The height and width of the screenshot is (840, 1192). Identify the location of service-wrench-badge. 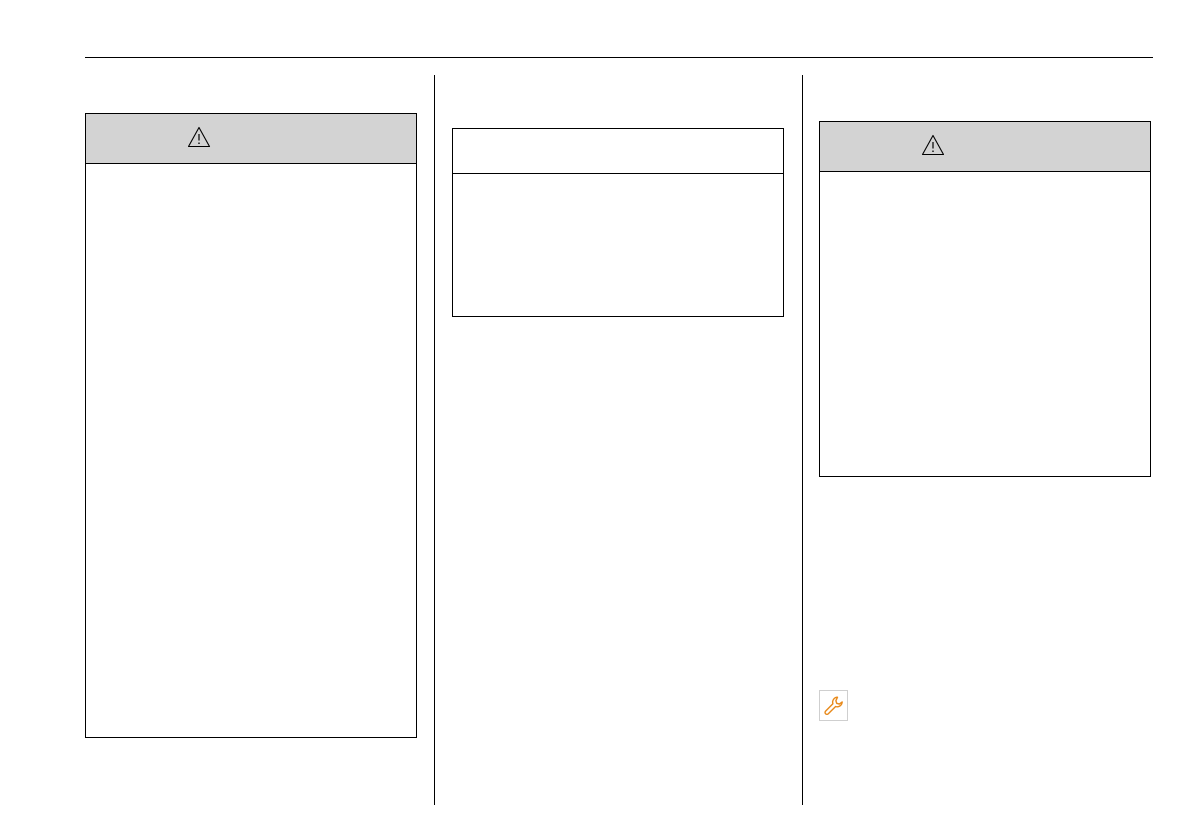
(833, 705).